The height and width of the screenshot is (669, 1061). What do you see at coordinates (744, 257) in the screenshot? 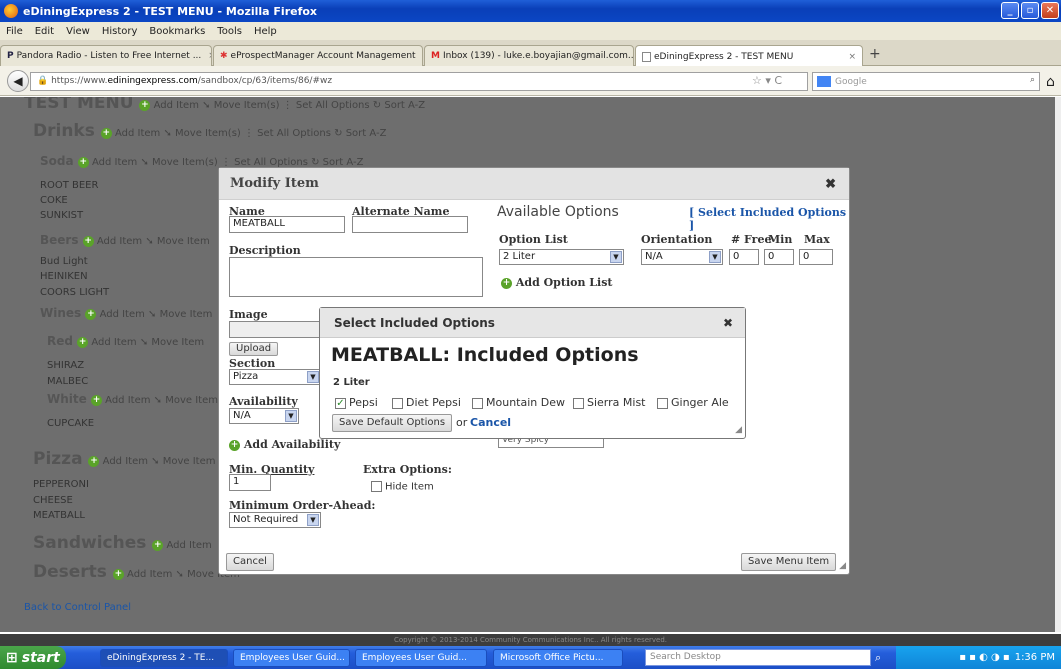
I see `free-field: 0` at bounding box center [744, 257].